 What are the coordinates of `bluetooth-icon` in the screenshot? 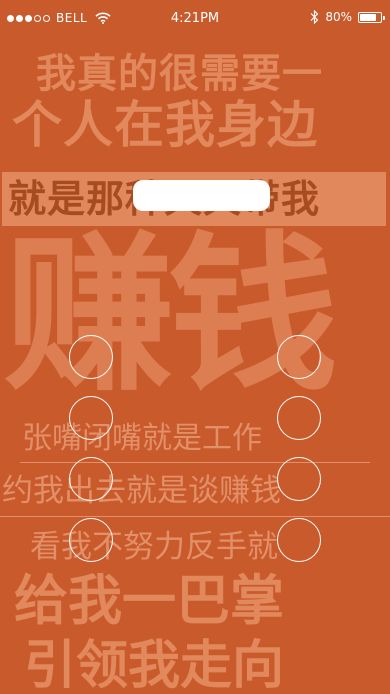 It's located at (314, 17).